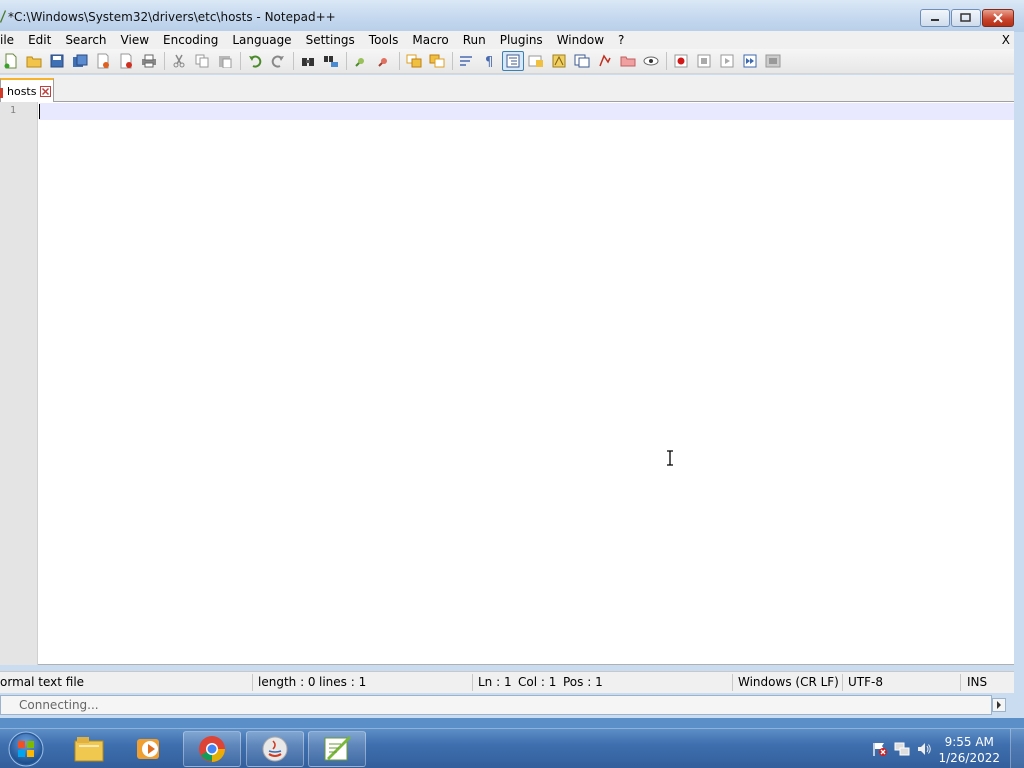 This screenshot has height=768, width=1024. I want to click on save-all-button, so click(80, 61).